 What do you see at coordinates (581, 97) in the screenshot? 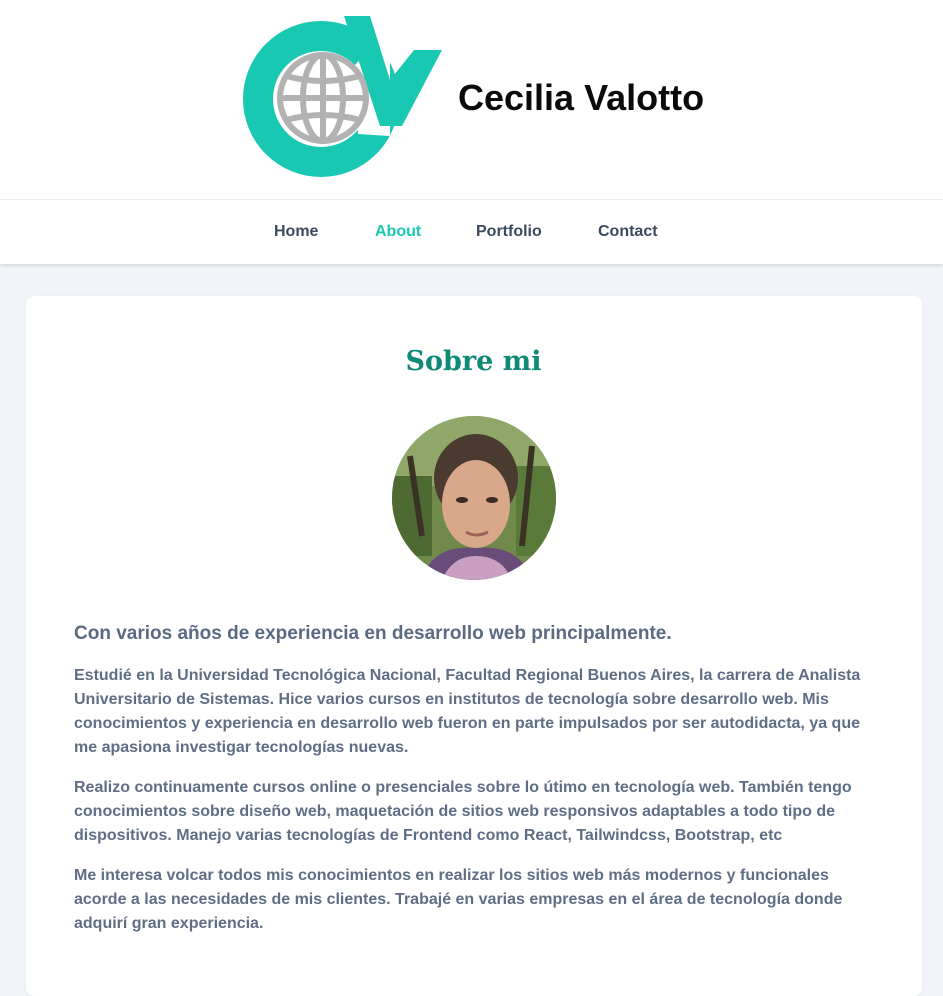
I see `site-name: Cecilia Valotto` at bounding box center [581, 97].